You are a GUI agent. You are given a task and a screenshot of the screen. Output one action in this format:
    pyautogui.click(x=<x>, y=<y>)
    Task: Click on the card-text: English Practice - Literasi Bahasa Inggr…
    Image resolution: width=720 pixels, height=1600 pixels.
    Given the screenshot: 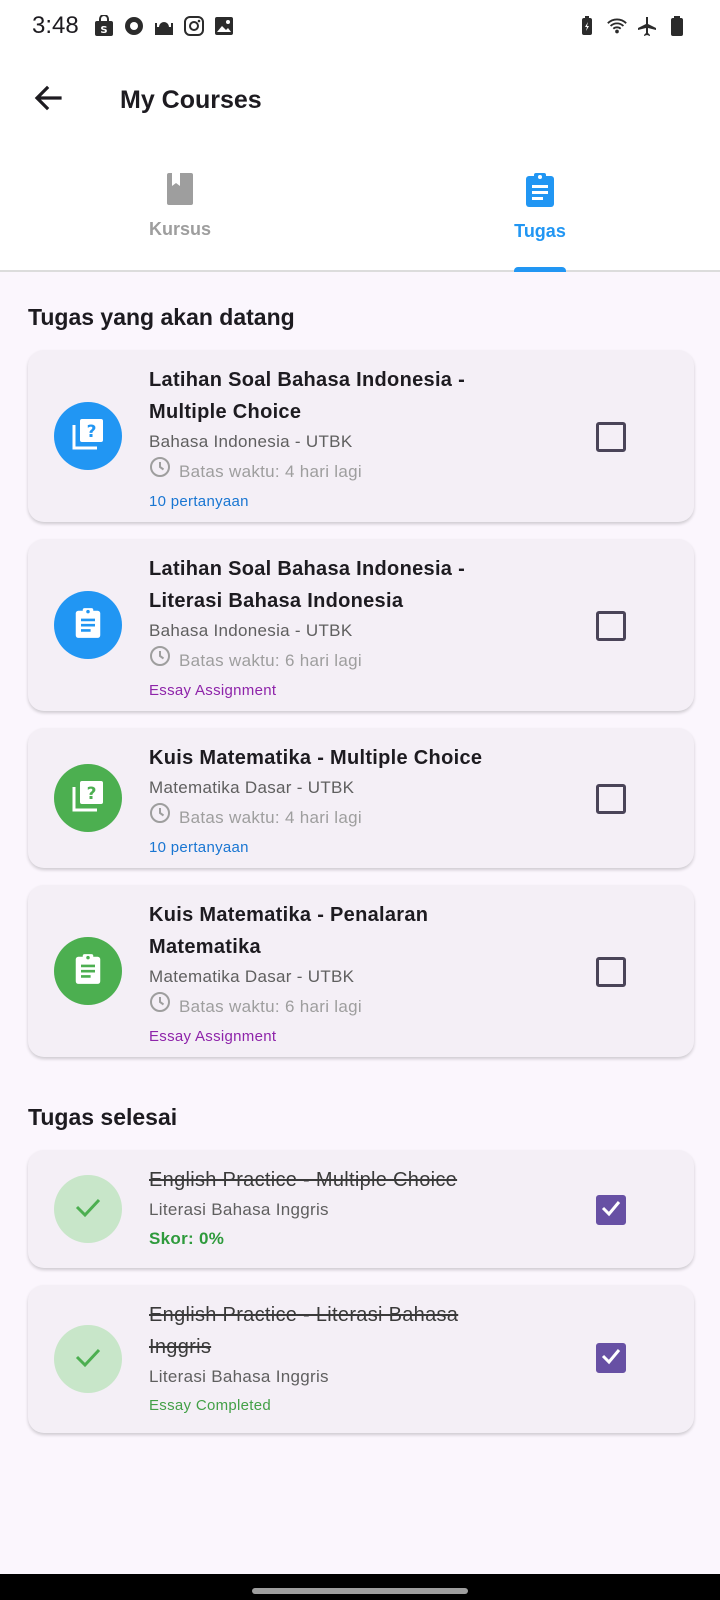 What is the action you would take?
    pyautogui.click(x=334, y=1360)
    